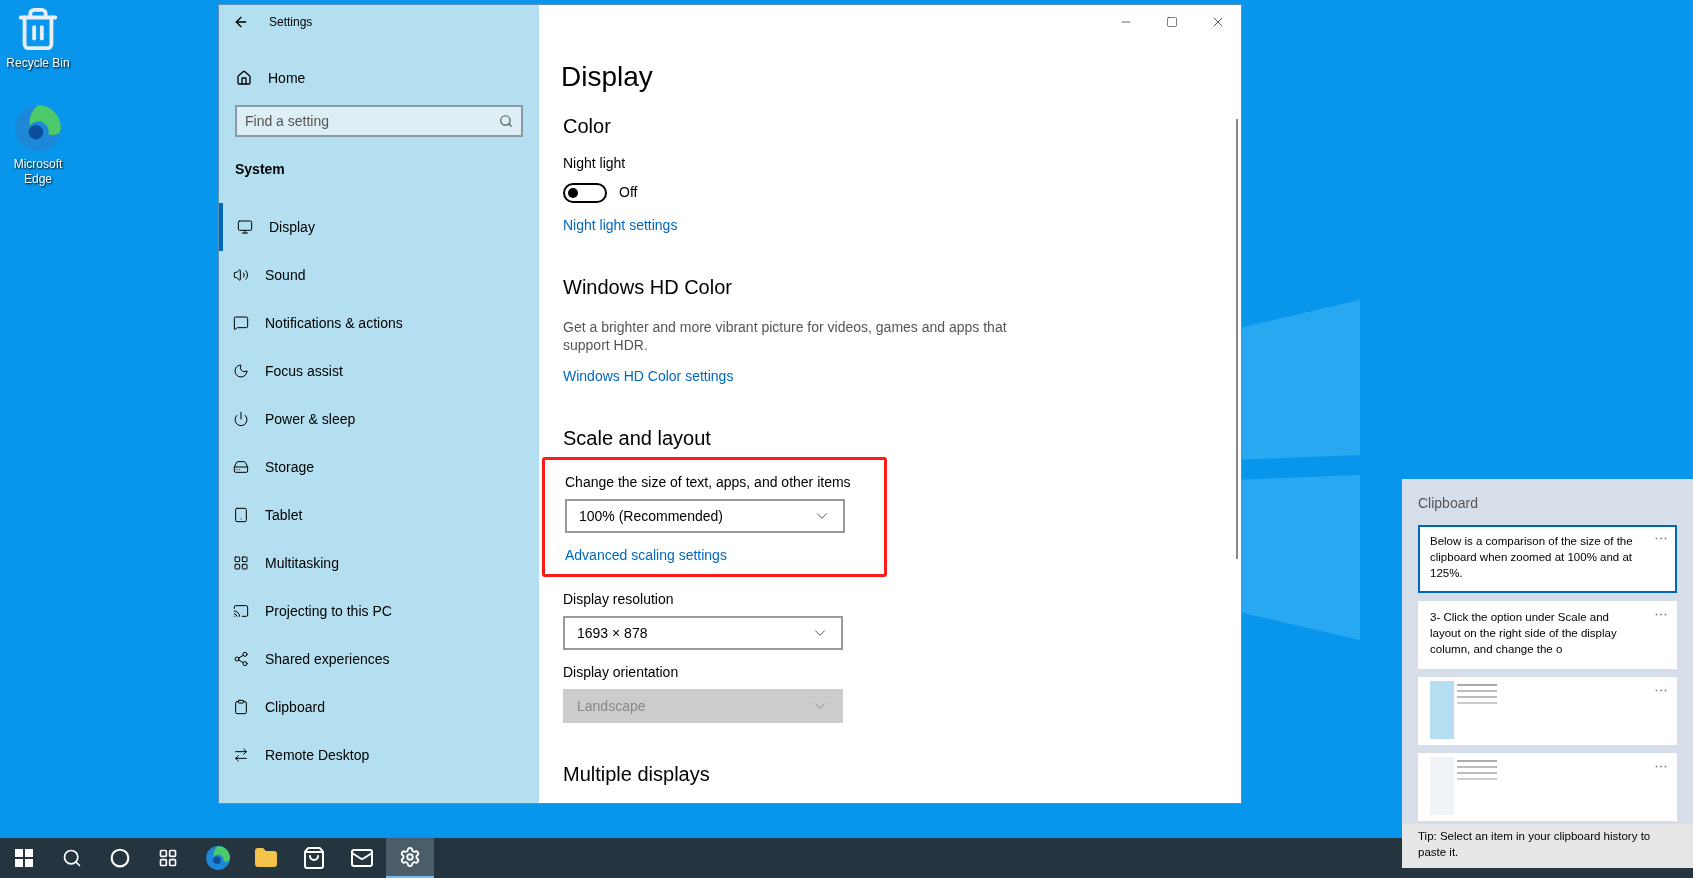 The image size is (1693, 878). Describe the element at coordinates (585, 192) in the screenshot. I see `toggle-switch` at that location.